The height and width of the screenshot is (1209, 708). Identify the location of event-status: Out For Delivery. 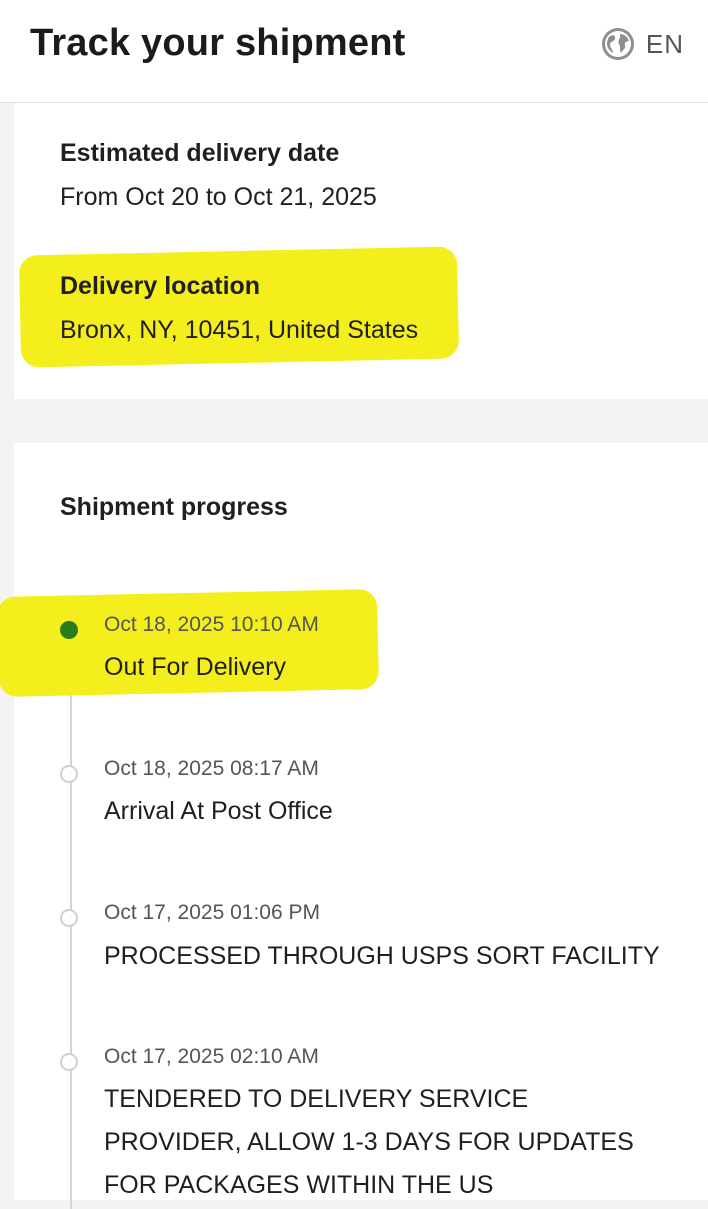
(195, 667).